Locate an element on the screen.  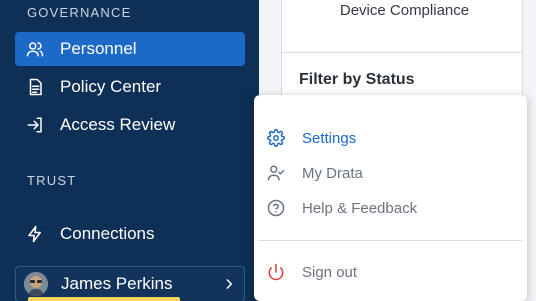
login-arrow-icon is located at coordinates (35, 125).